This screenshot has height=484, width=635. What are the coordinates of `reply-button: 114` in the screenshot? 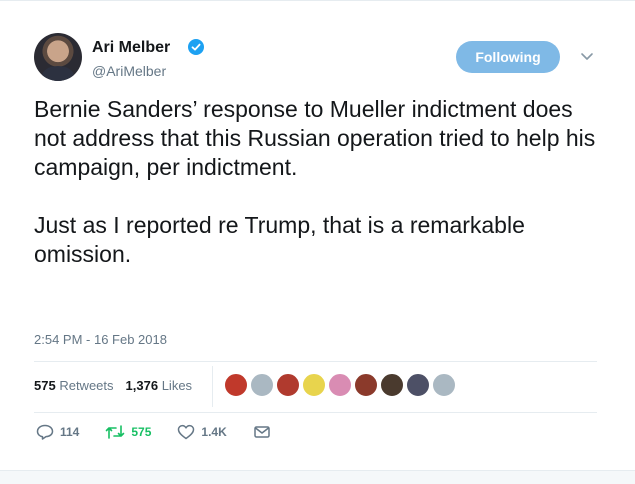 It's located at (57, 432).